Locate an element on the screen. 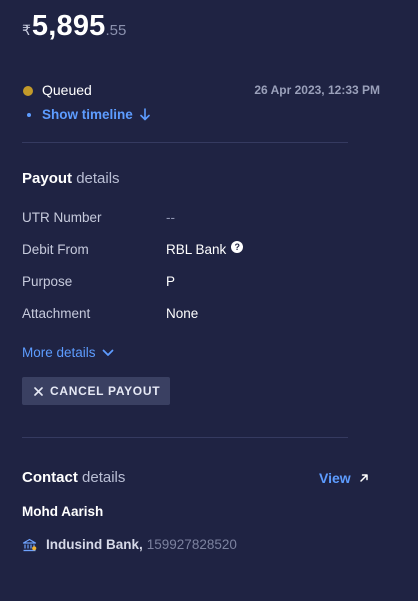 The height and width of the screenshot is (601, 418). payout-details-title: Payout details is located at coordinates (71, 178).